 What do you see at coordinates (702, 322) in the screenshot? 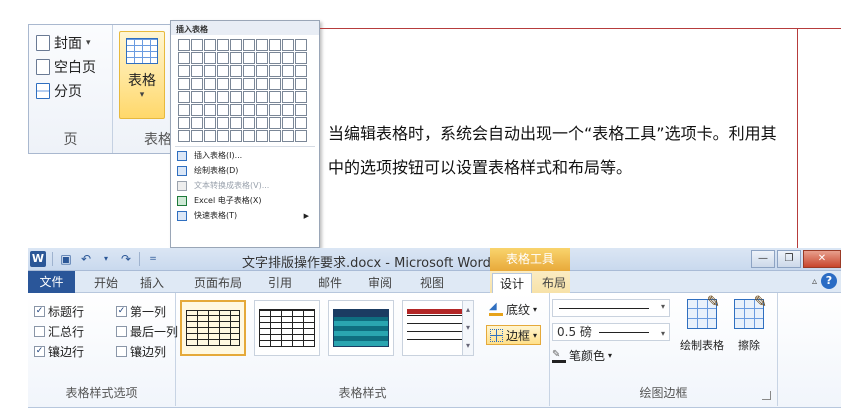
I see `draw-table-button: 绘制表格` at bounding box center [702, 322].